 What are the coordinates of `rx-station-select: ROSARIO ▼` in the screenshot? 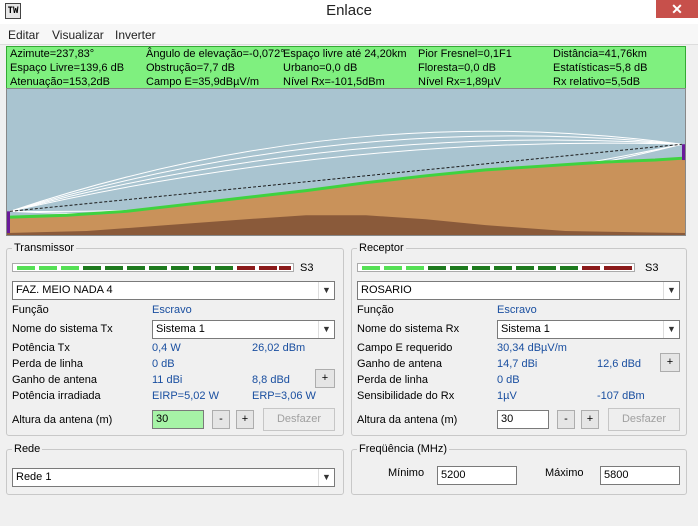 It's located at (518, 290).